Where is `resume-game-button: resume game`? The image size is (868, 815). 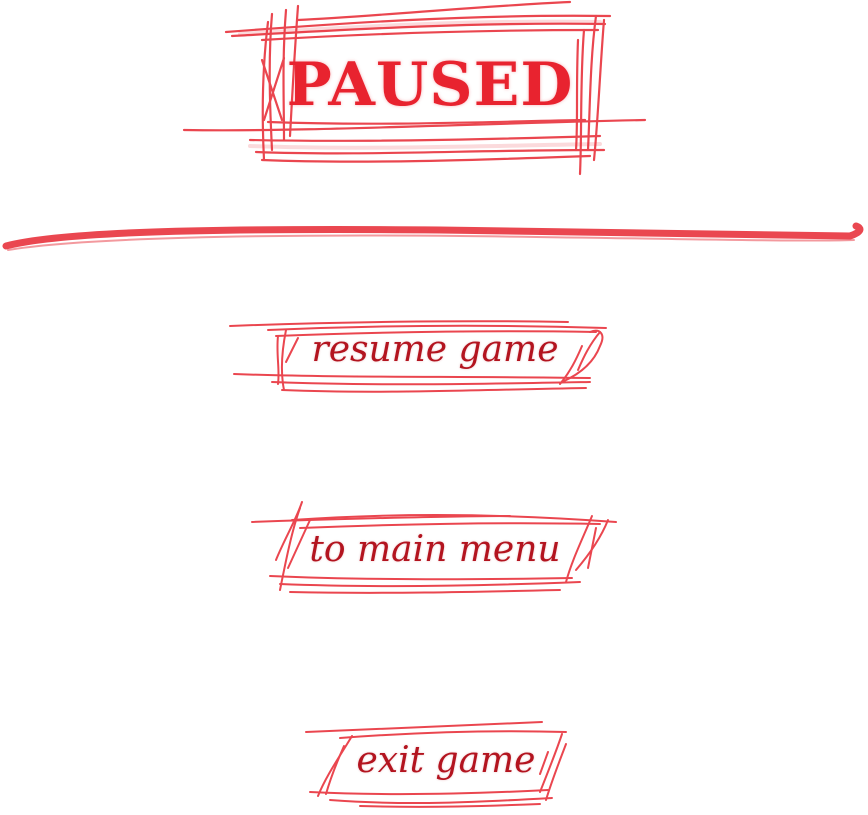
resume-game-button: resume game is located at coordinates (435, 349).